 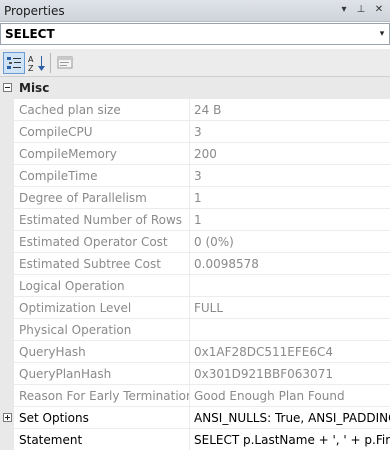 I want to click on property-pages-button, so click(x=65, y=63).